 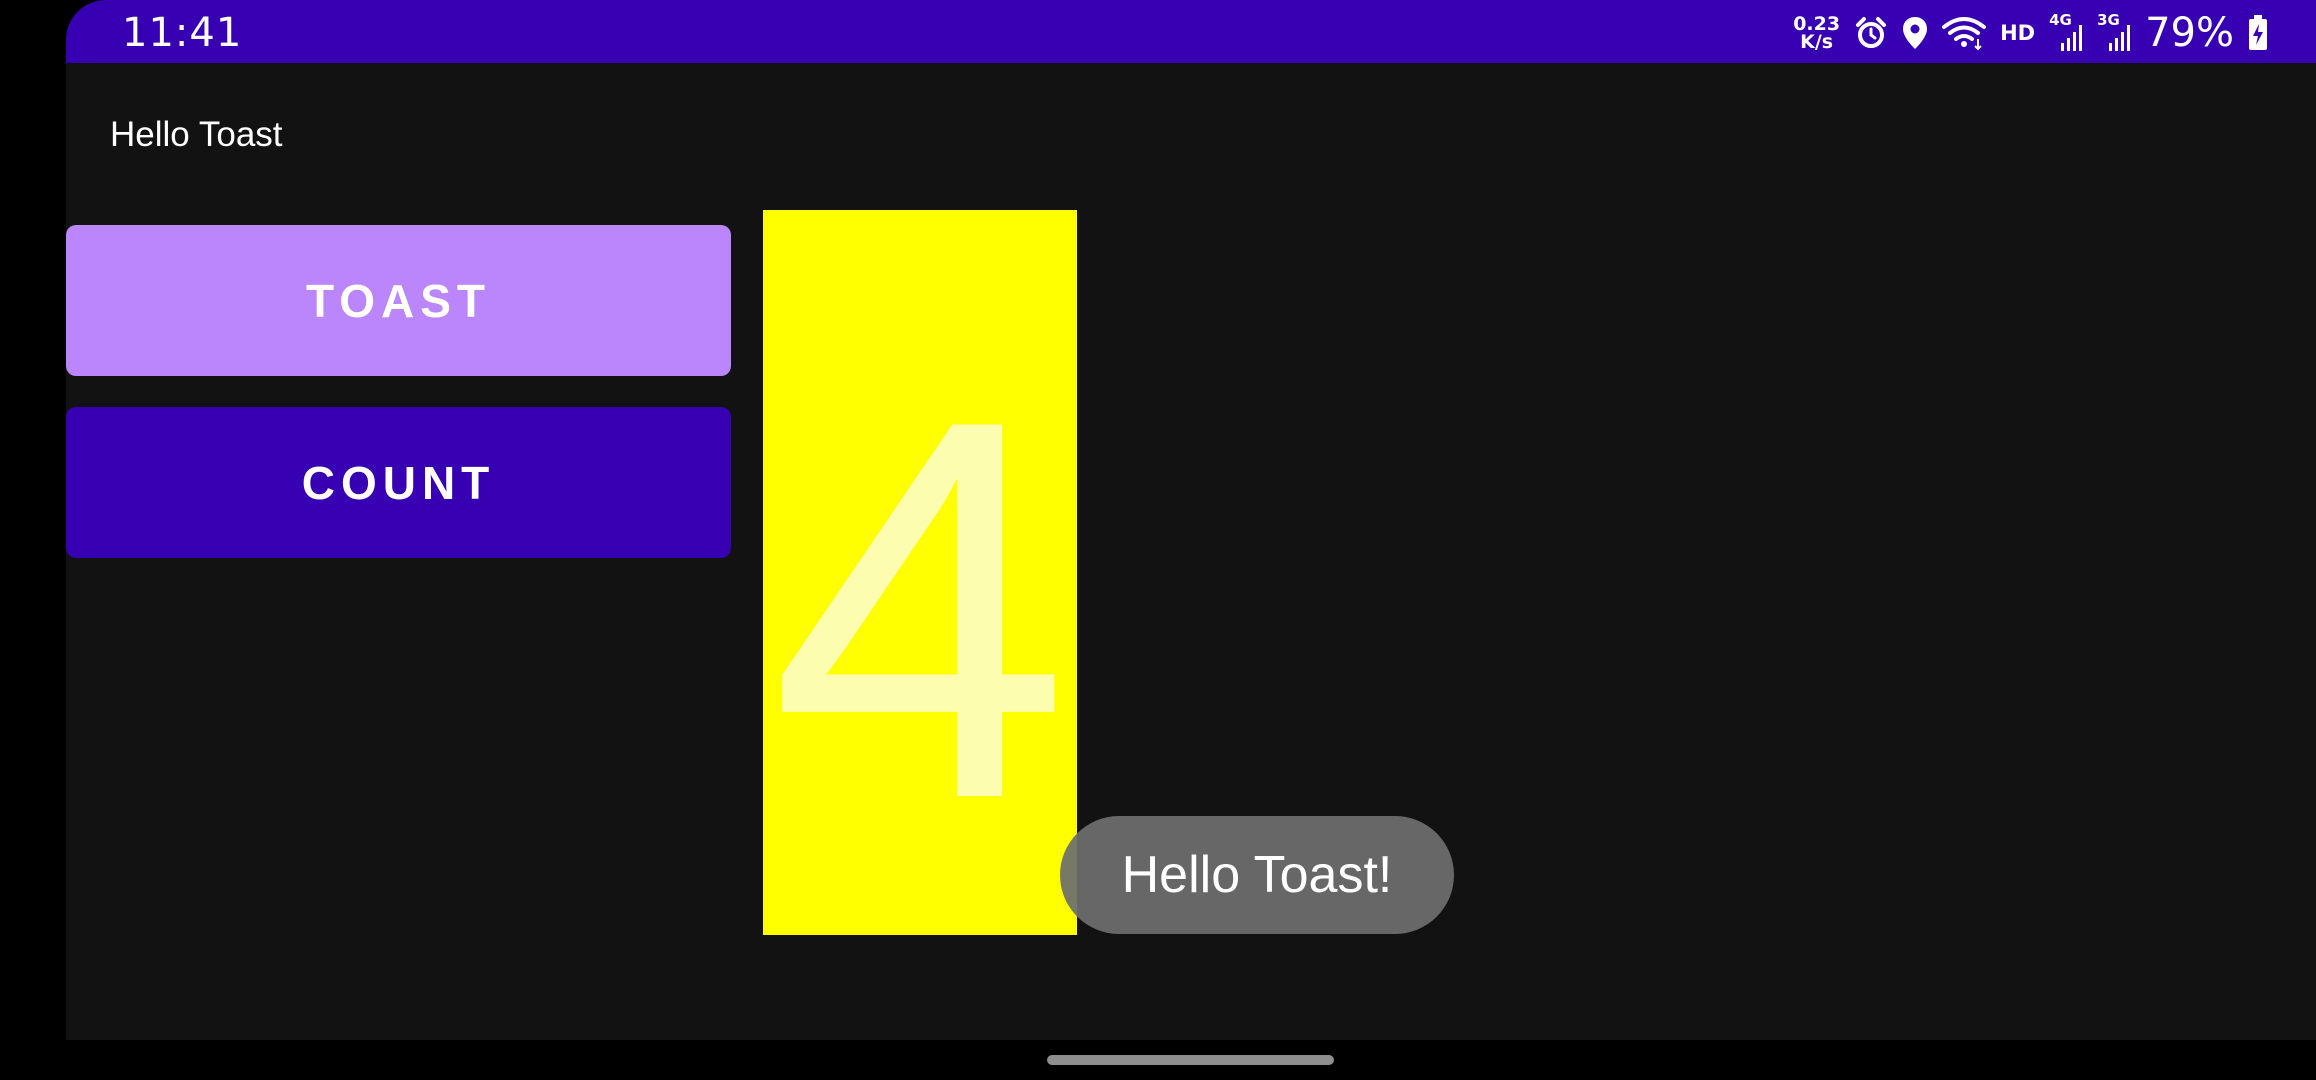 What do you see at coordinates (920, 609) in the screenshot?
I see `count-value: 4` at bounding box center [920, 609].